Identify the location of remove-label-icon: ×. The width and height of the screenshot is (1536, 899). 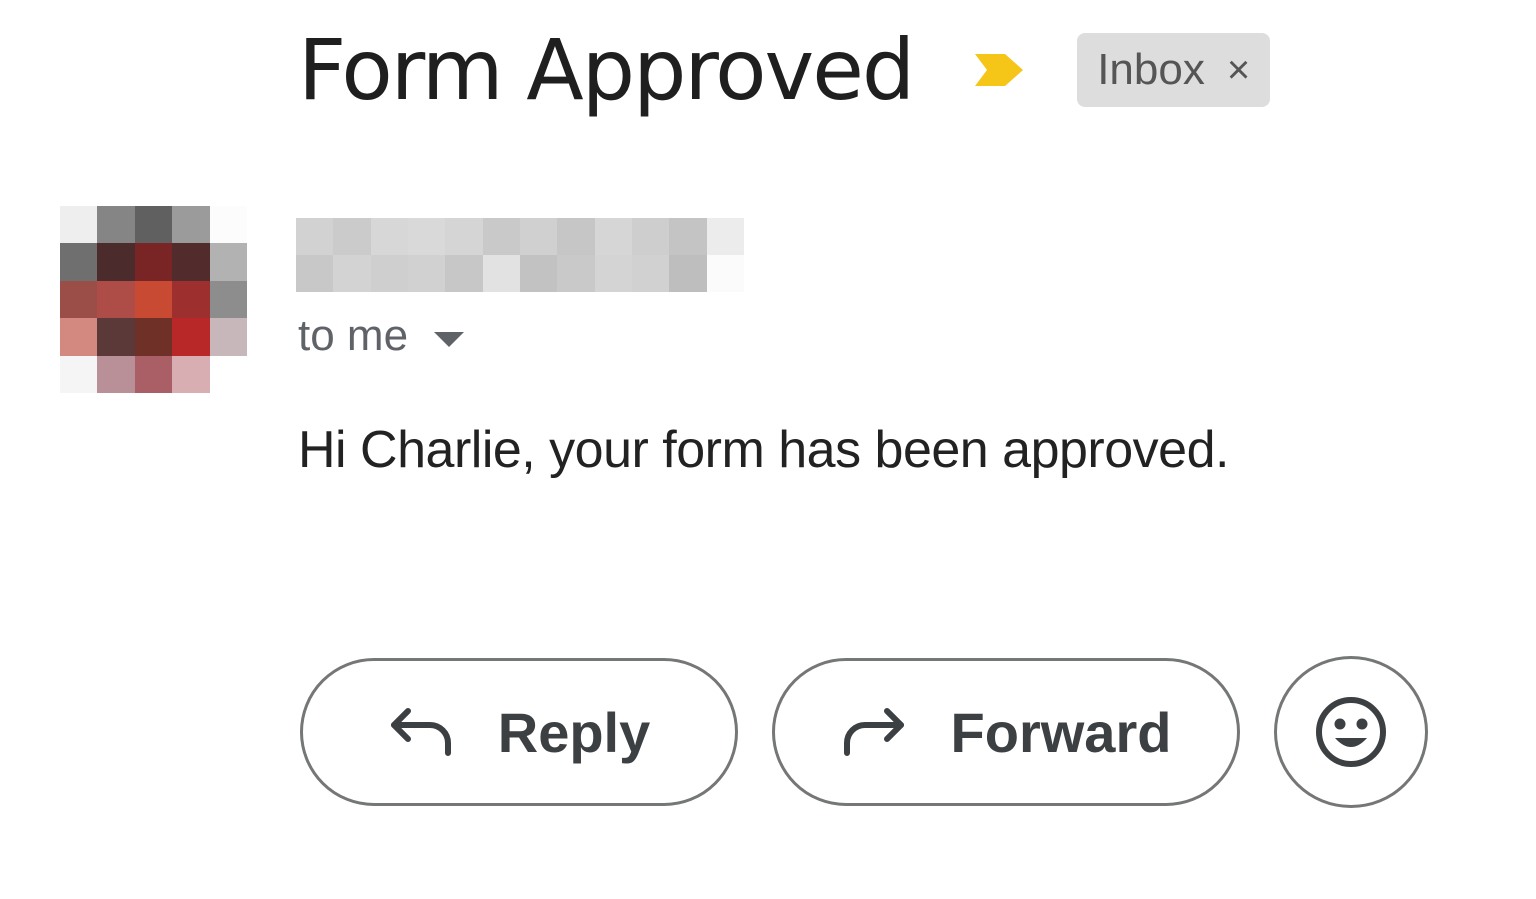
(1238, 70).